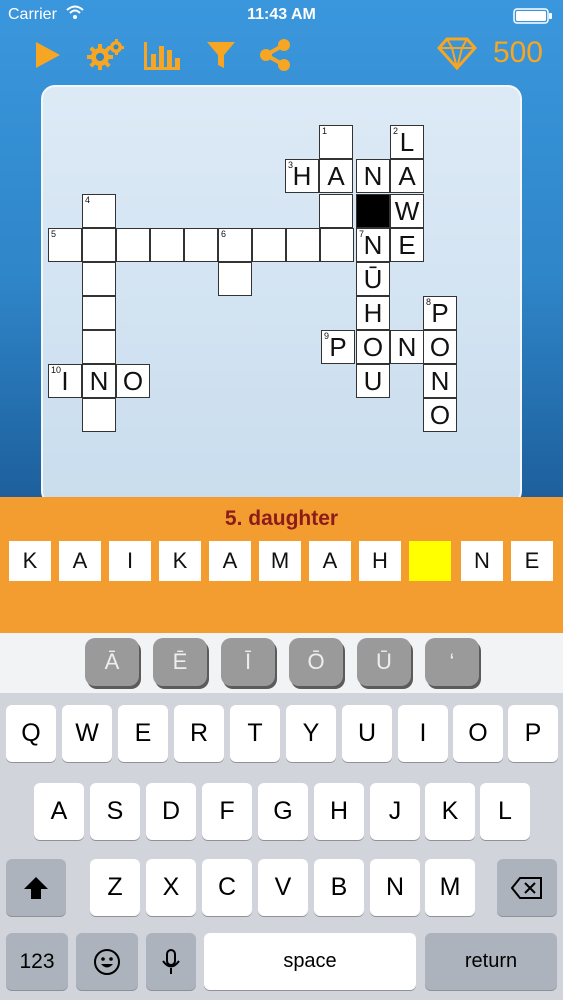 This screenshot has height=1000, width=563. What do you see at coordinates (227, 811) in the screenshot?
I see `key-f: F` at bounding box center [227, 811].